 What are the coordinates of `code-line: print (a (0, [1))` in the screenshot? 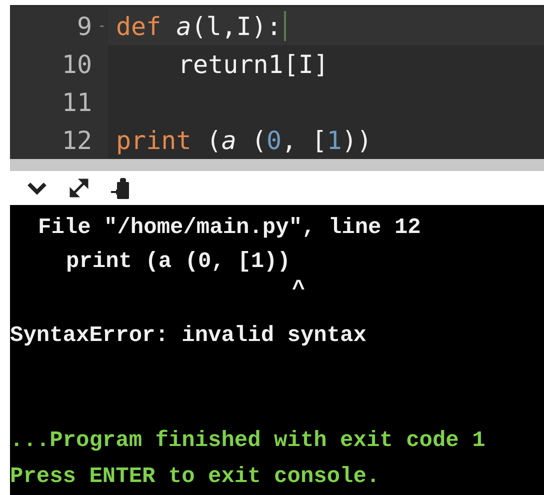 It's located at (244, 140).